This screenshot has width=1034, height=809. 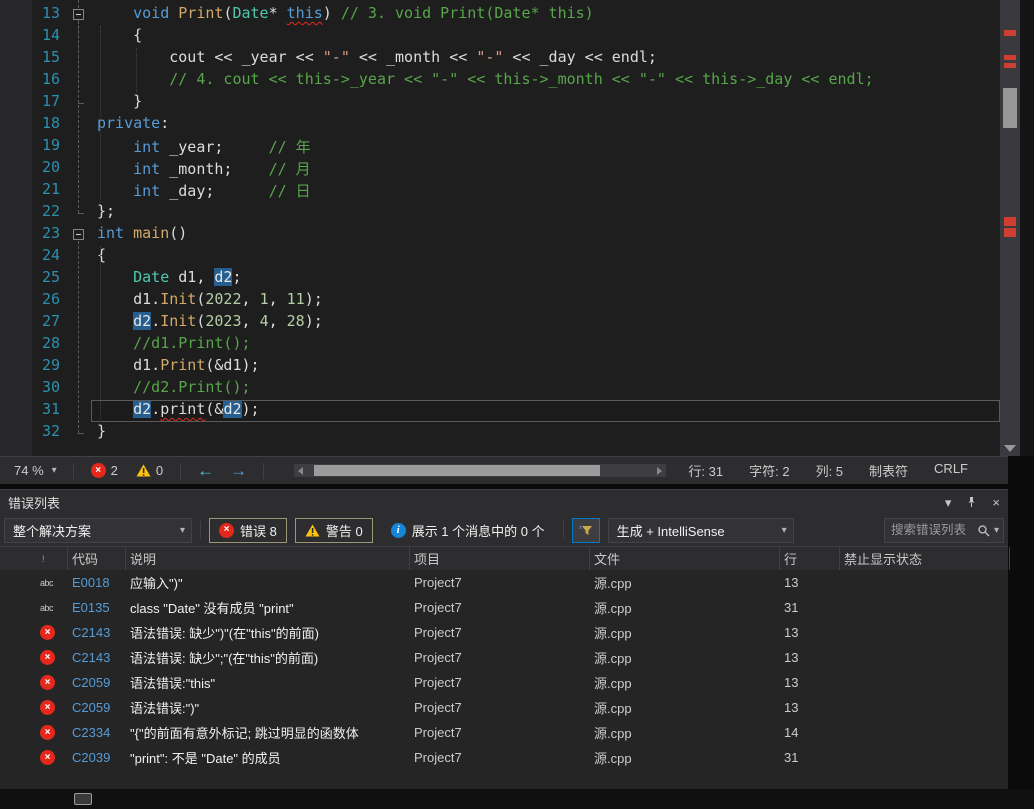 I want to click on cell-severity: abc, so click(x=34, y=608).